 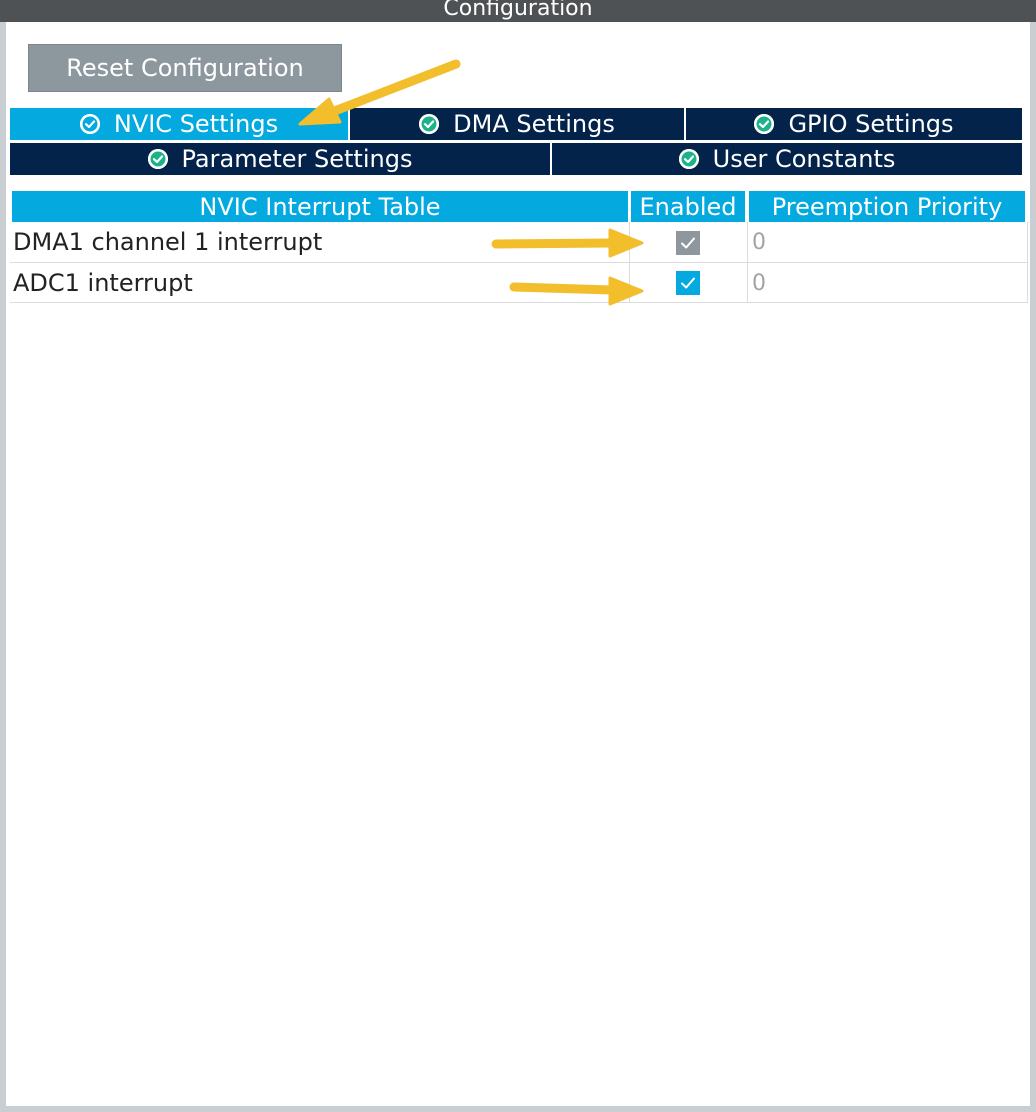 What do you see at coordinates (804, 159) in the screenshot?
I see `tab-label: User Constants` at bounding box center [804, 159].